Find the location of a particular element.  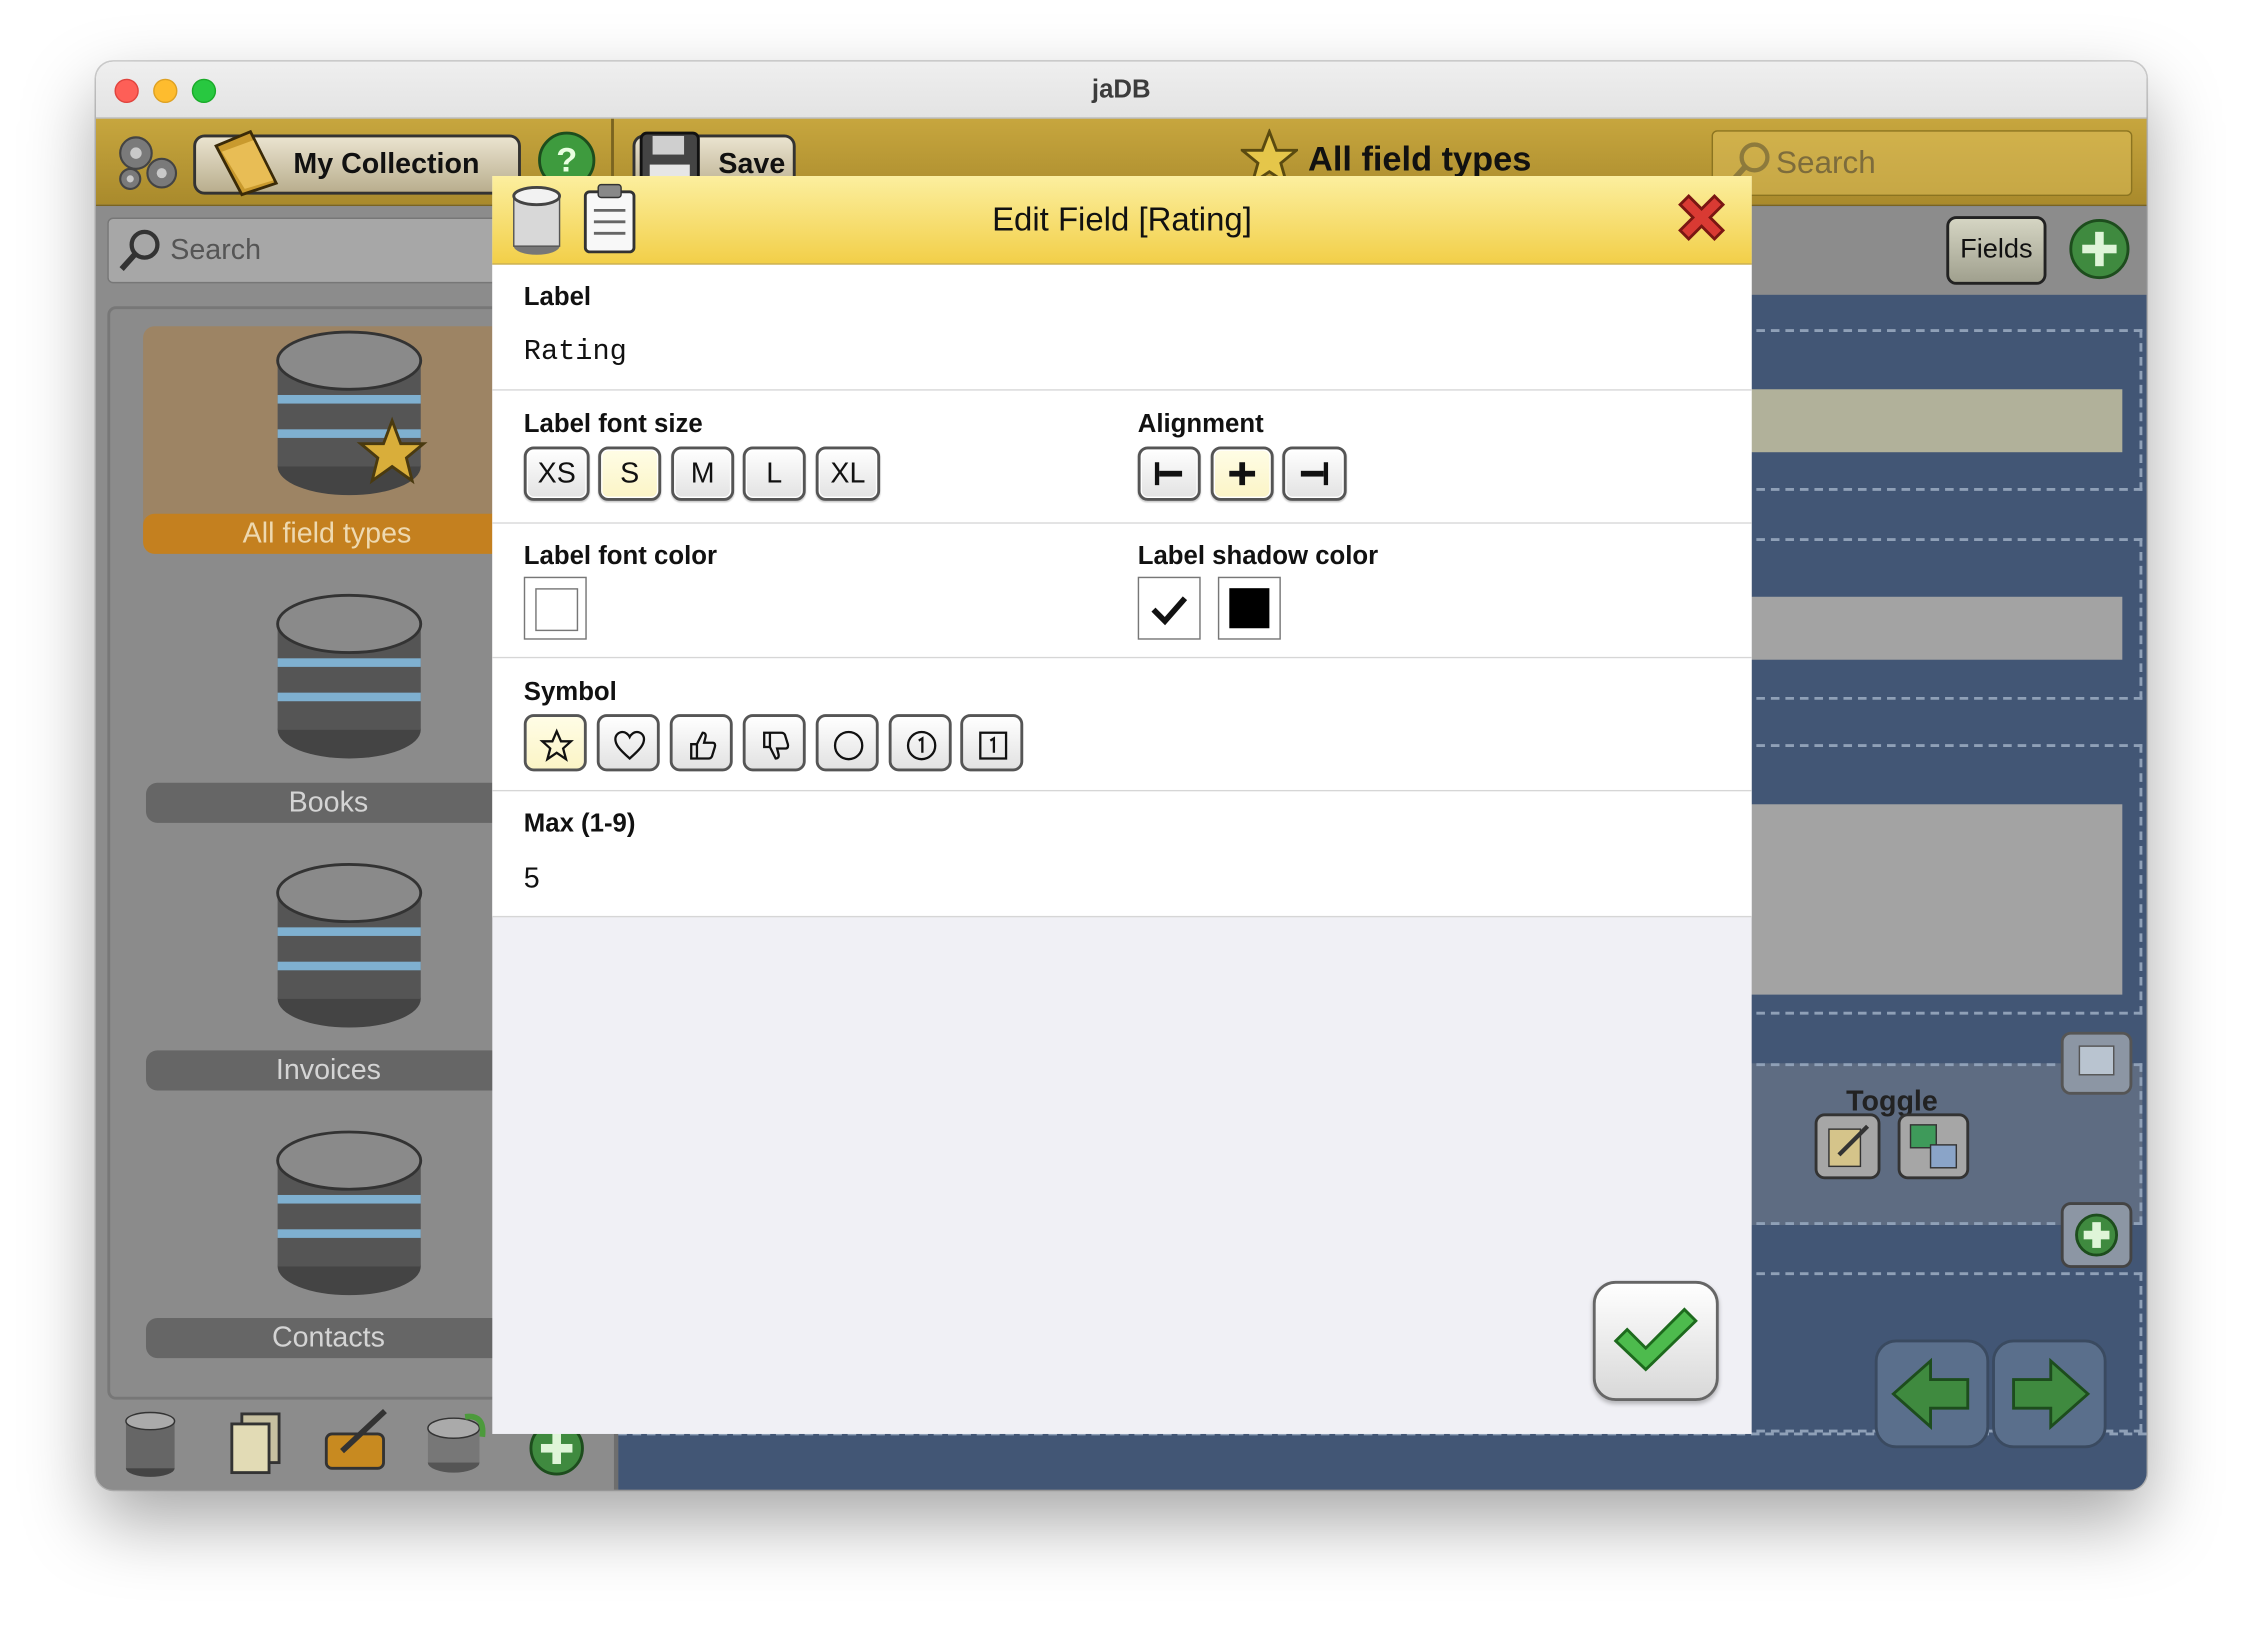

dialog-title: Edit Field [Rating] is located at coordinates (1122, 219).